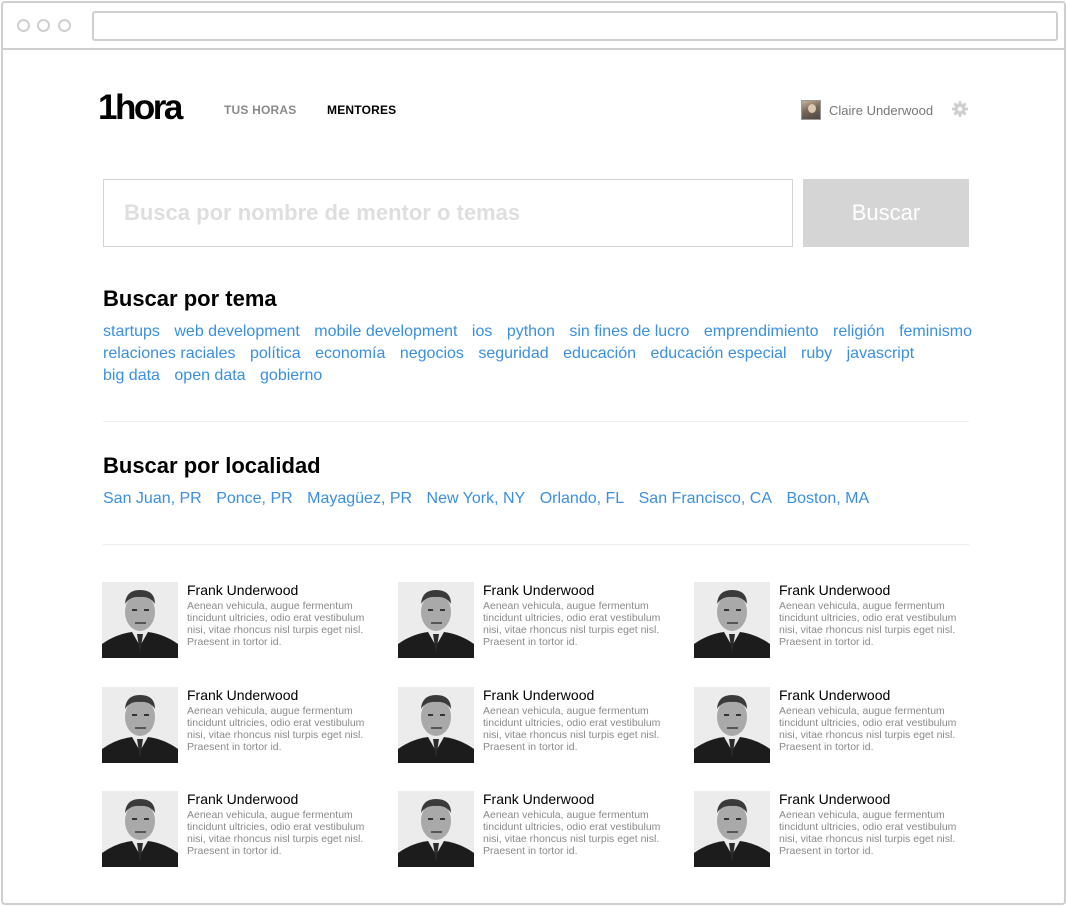  What do you see at coordinates (131, 331) in the screenshot?
I see `topic-link: startups` at bounding box center [131, 331].